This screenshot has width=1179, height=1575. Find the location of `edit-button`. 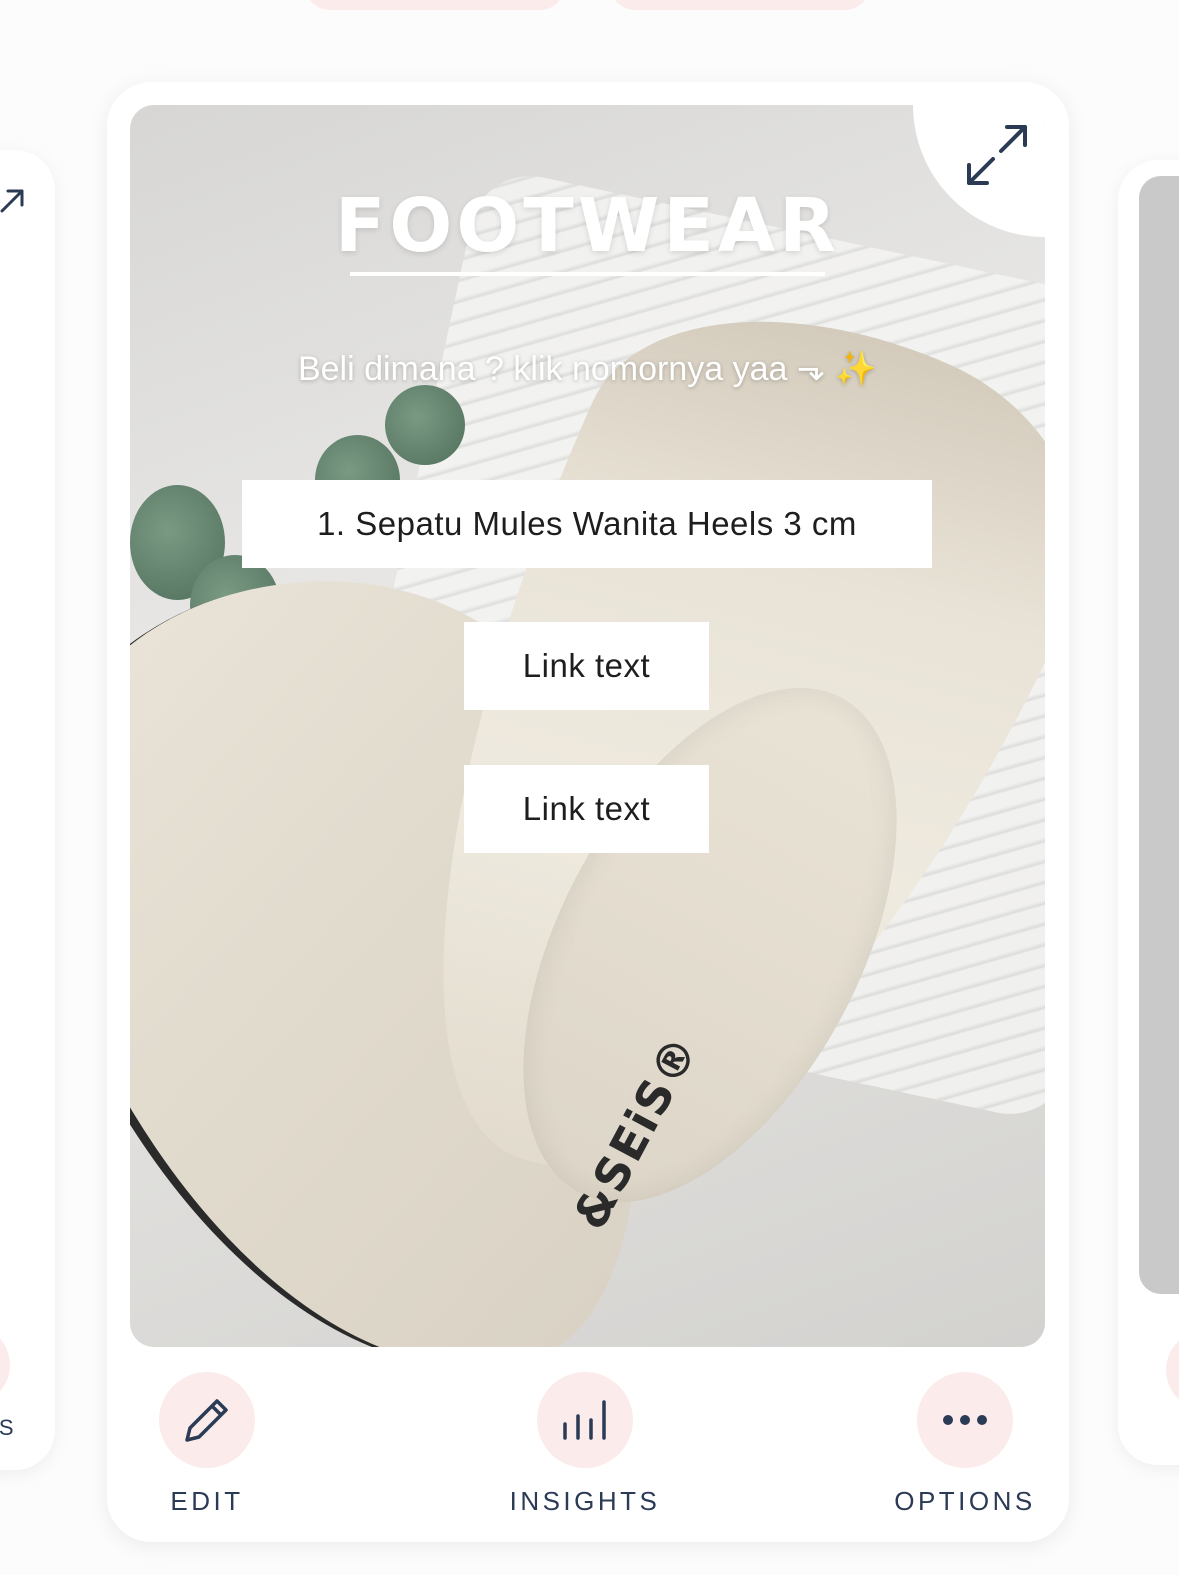

edit-button is located at coordinates (207, 1420).